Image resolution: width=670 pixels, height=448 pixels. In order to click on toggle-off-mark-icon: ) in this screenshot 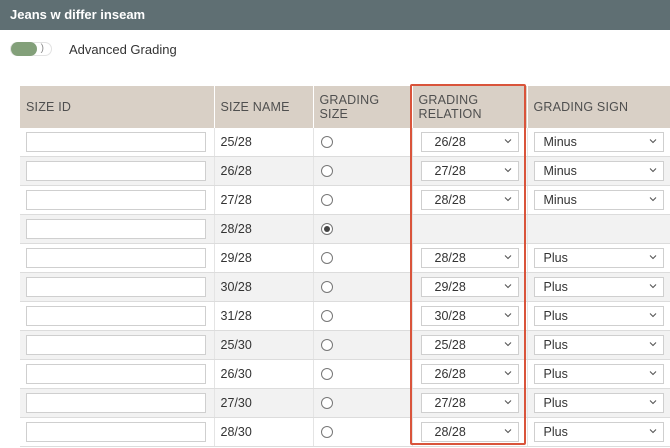, I will do `click(42, 48)`.